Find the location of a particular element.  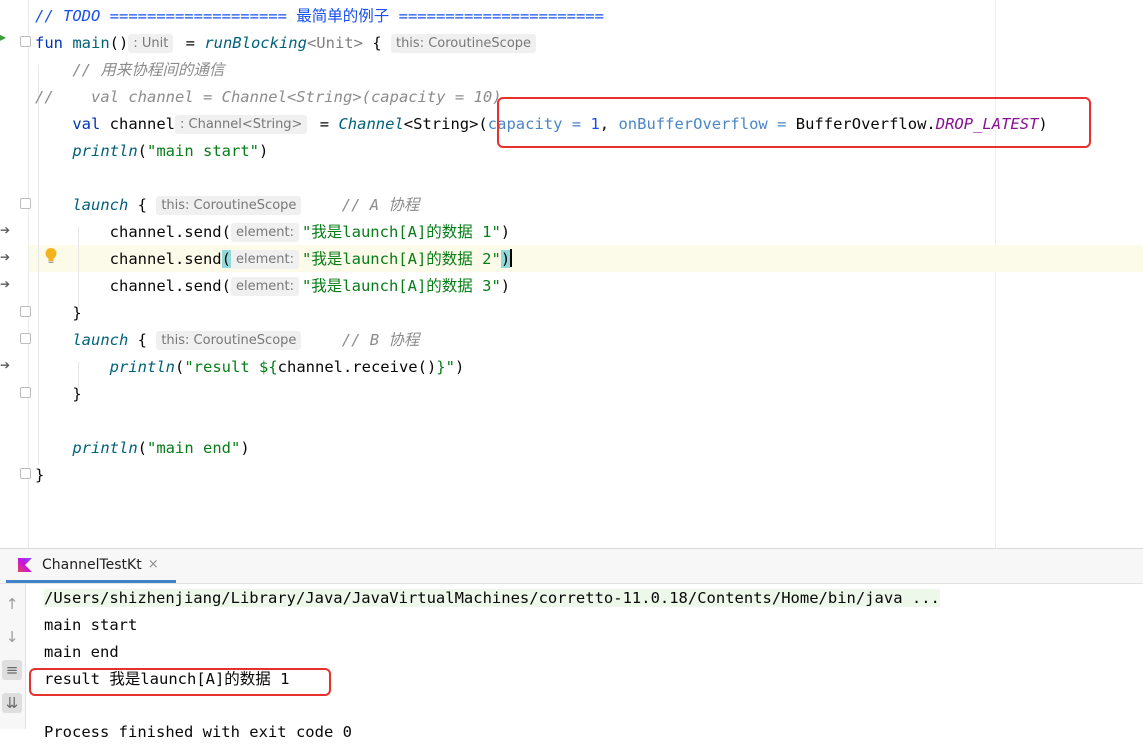

code-line: channel.send(element: "我是launch[A]的数据 2") is located at coordinates (274, 259).